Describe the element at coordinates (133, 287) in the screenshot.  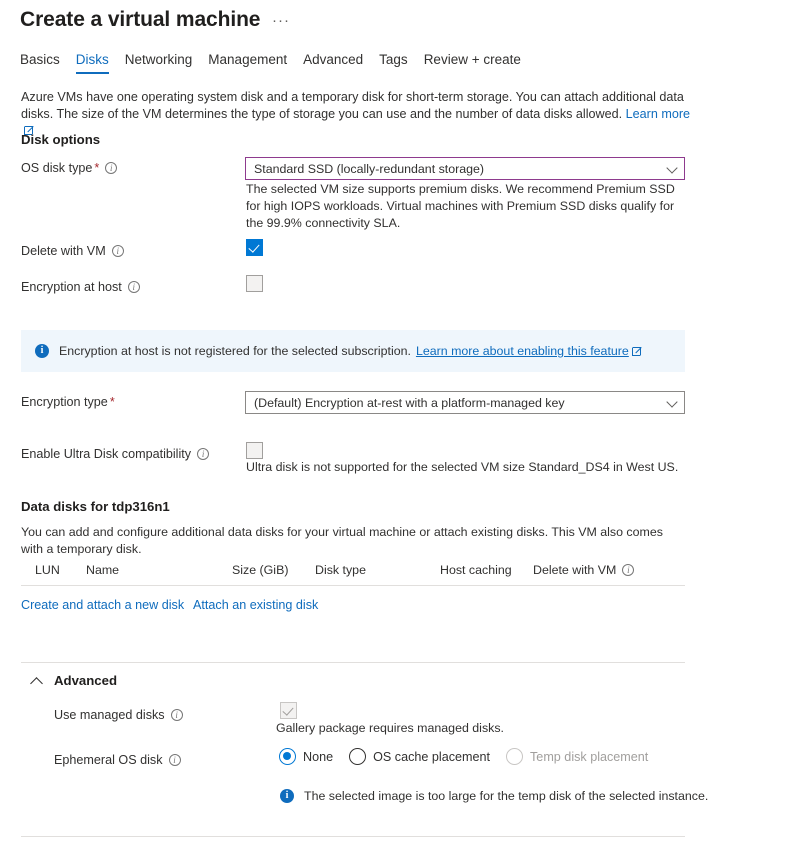
I see `encryption-at-host-info-icon` at that location.